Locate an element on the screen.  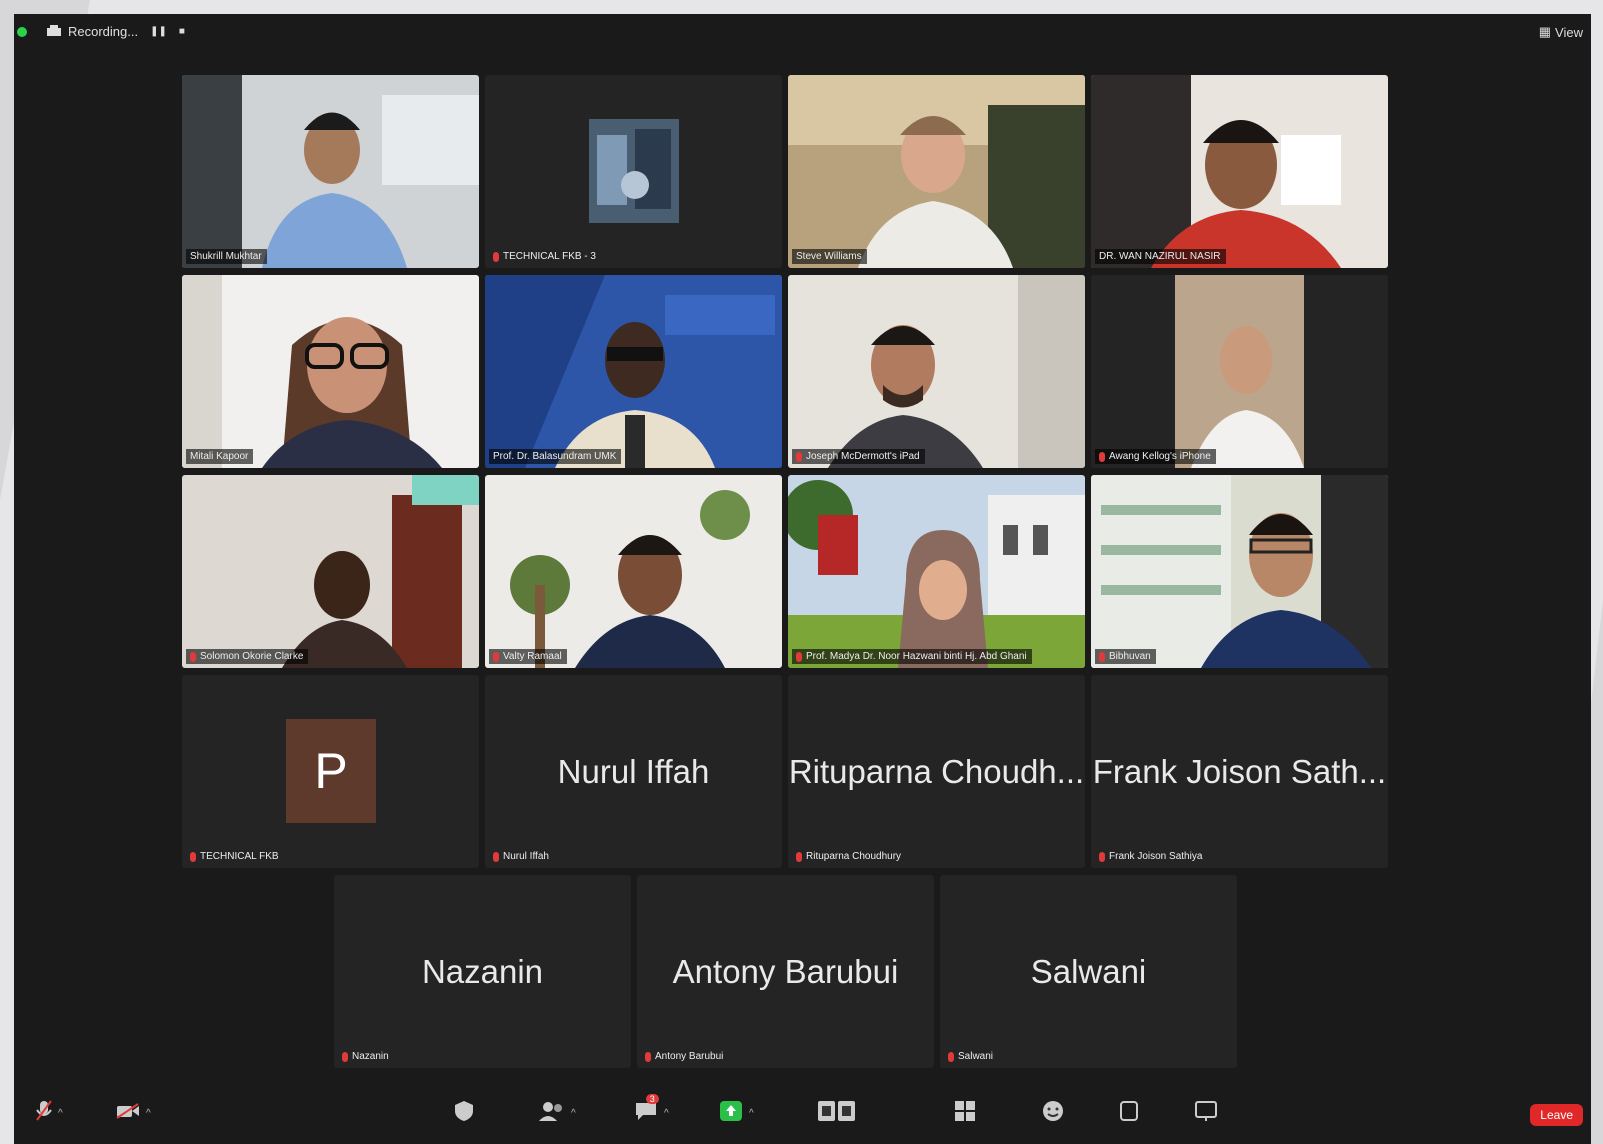
participant-name-label: Shukrill Mukhtar is located at coordinates (226, 256).